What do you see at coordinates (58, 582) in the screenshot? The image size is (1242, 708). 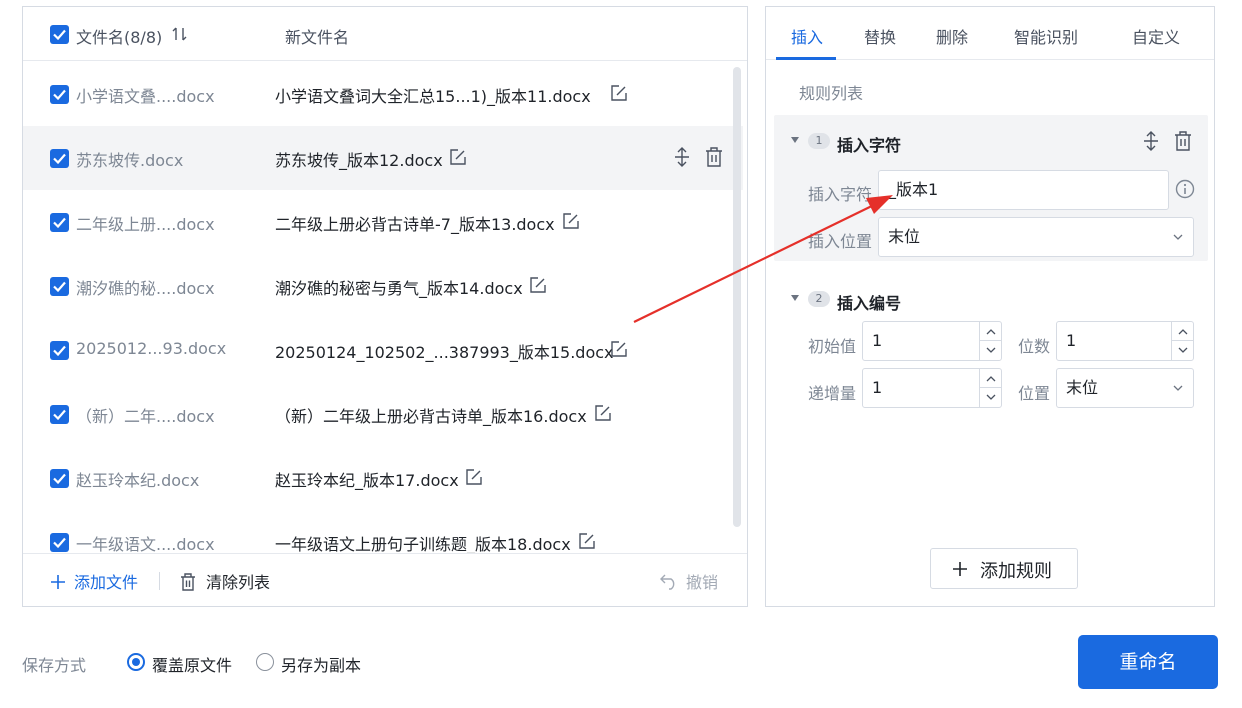 I see `plus-icon` at bounding box center [58, 582].